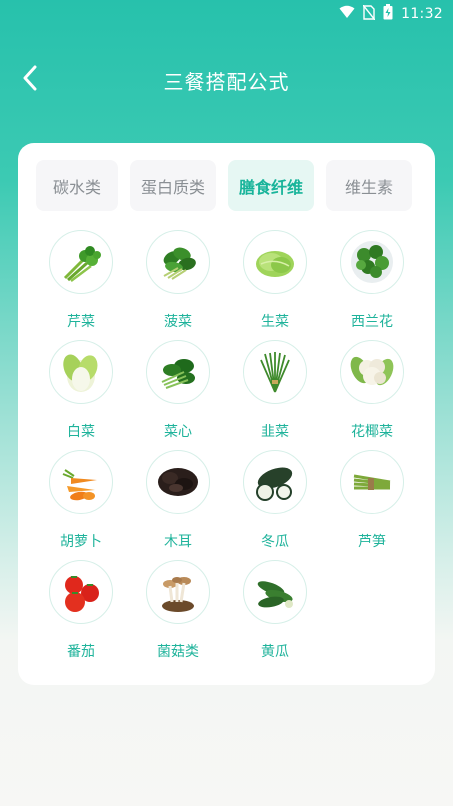 Image resolution: width=453 pixels, height=806 pixels. I want to click on food-item-asparagus: 芦笋, so click(372, 504).